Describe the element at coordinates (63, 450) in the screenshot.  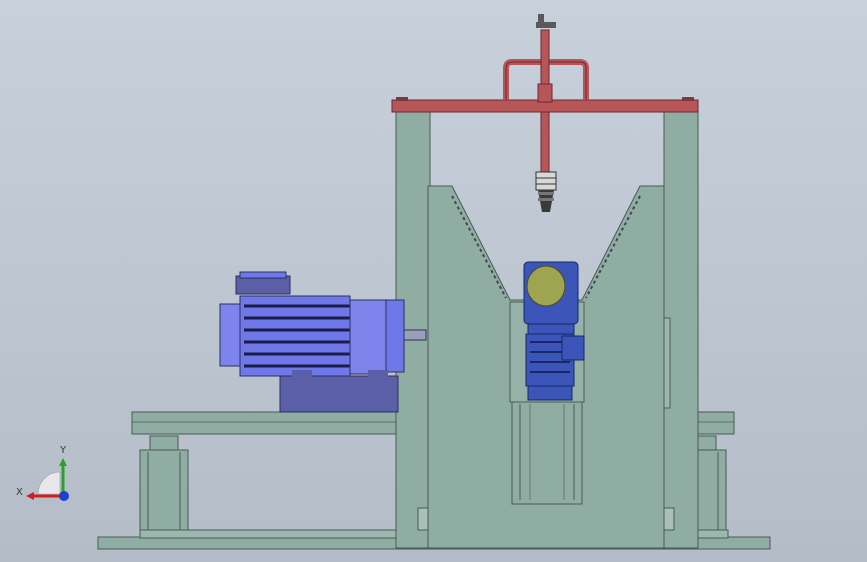
I see `y-axis-label: Y` at that location.